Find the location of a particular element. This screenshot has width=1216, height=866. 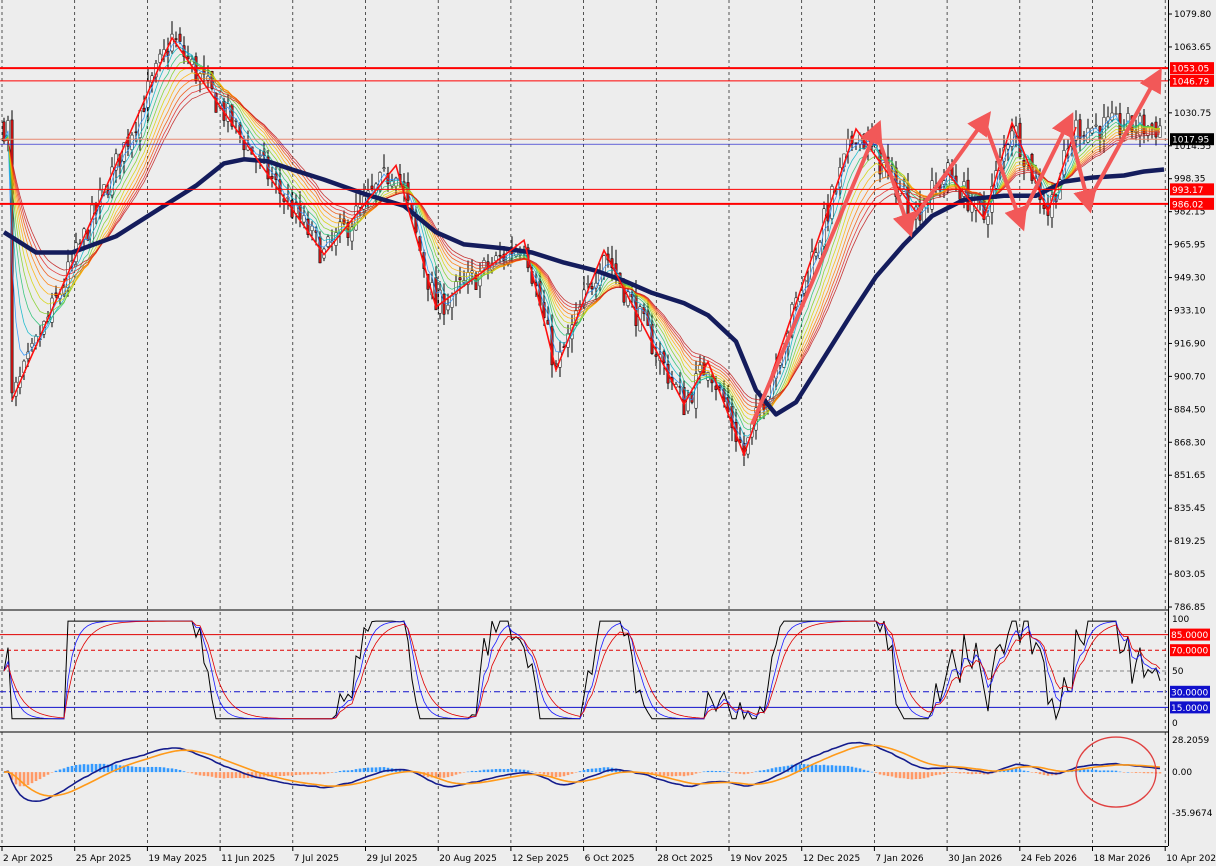

date-label: 6 Oct 2025 is located at coordinates (610, 859).